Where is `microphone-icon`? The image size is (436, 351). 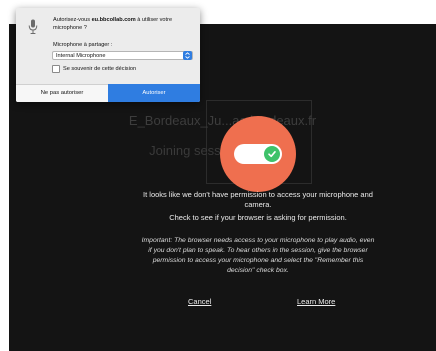
microphone-icon is located at coordinates (33, 29).